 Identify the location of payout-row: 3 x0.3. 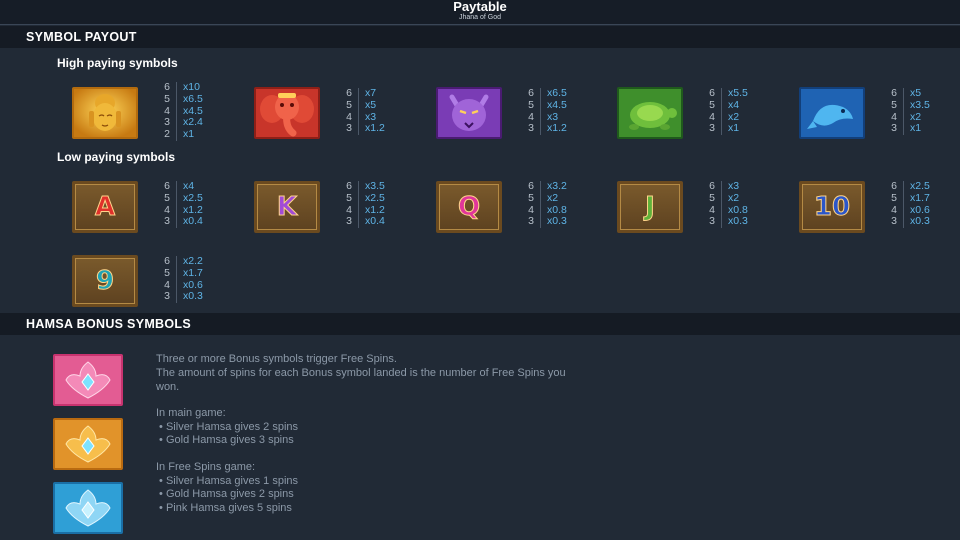
(564, 222).